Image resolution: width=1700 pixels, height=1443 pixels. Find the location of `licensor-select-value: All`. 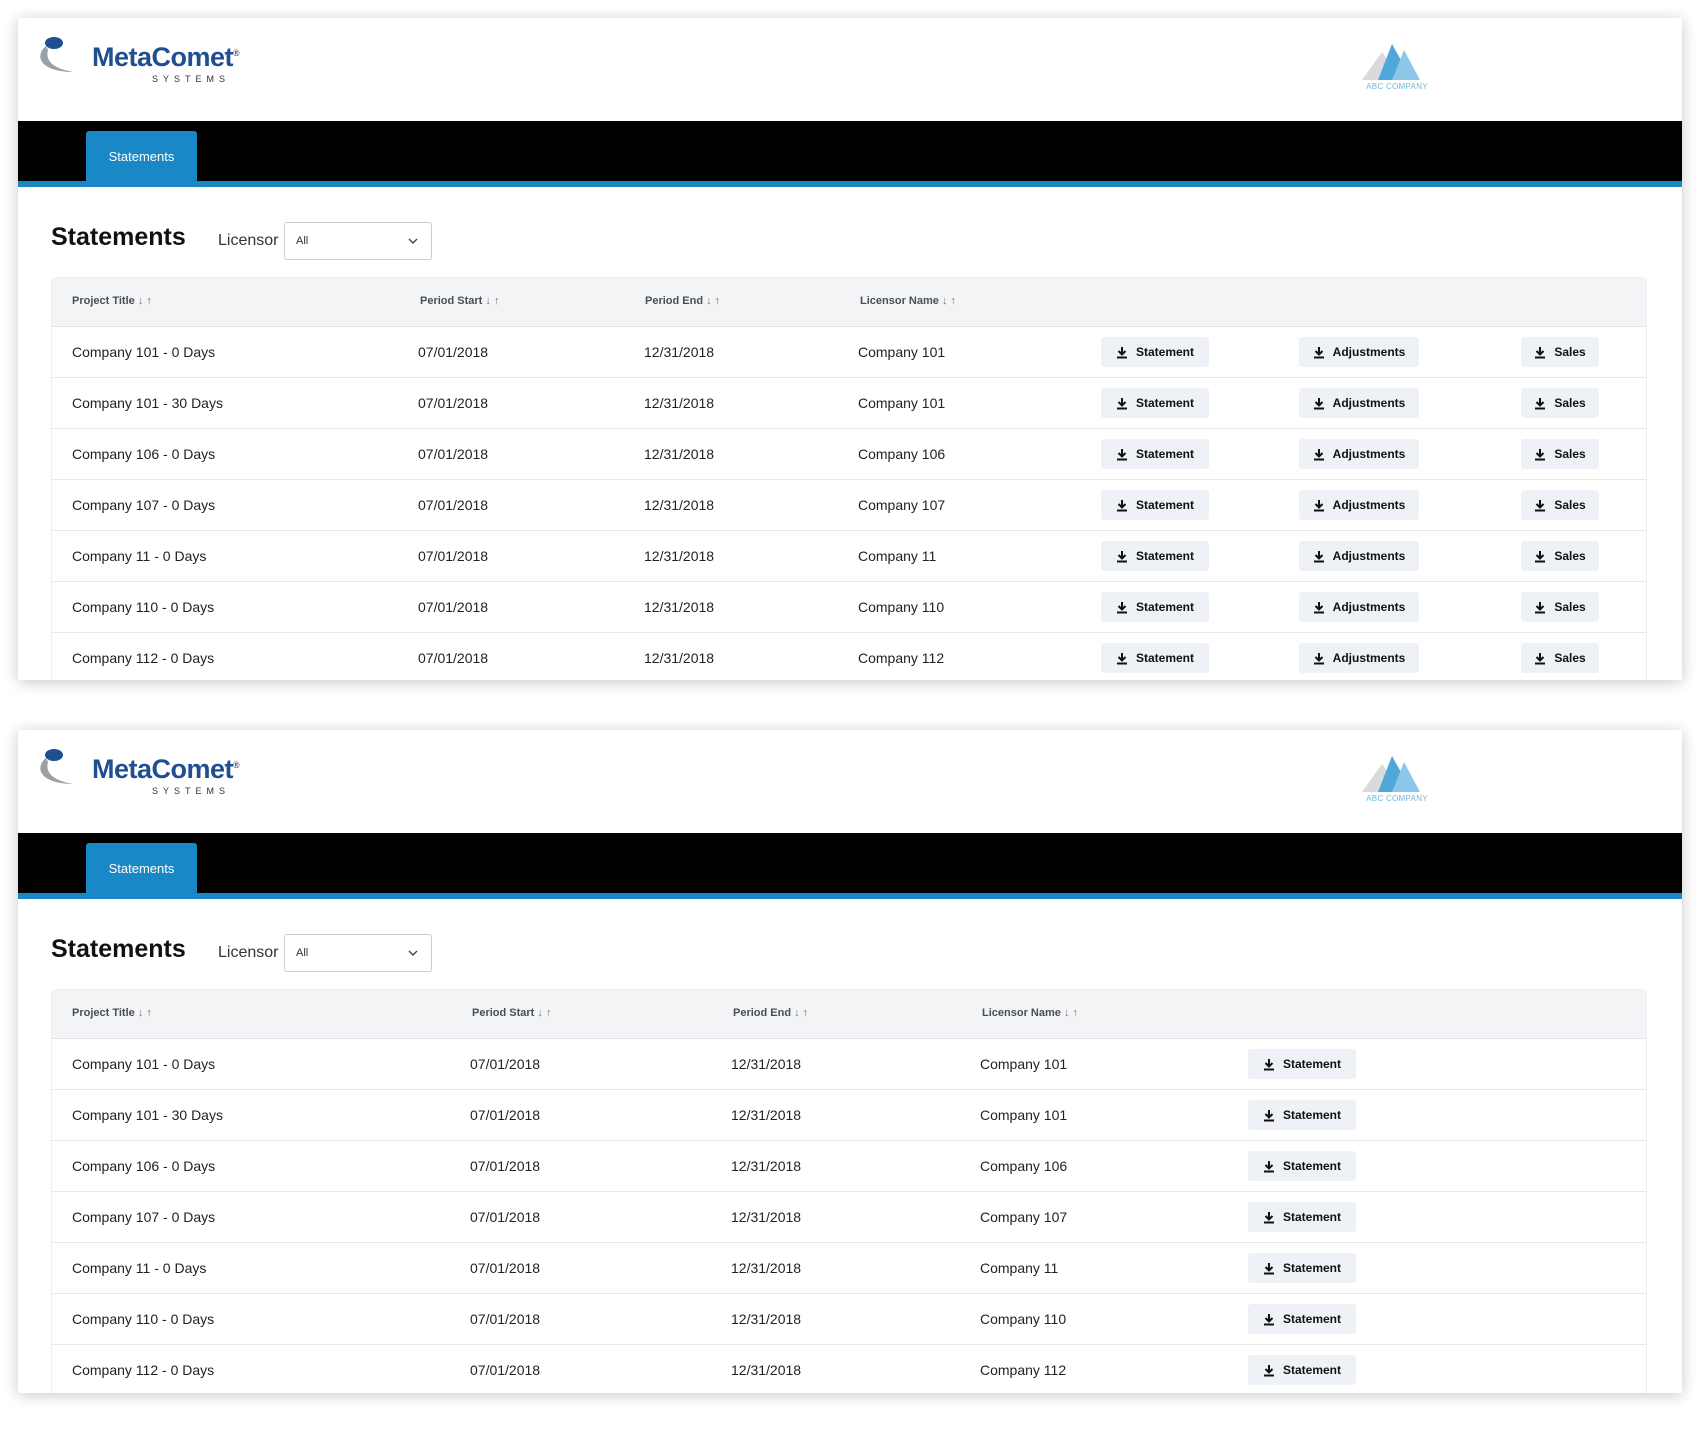

licensor-select-value: All is located at coordinates (302, 953).